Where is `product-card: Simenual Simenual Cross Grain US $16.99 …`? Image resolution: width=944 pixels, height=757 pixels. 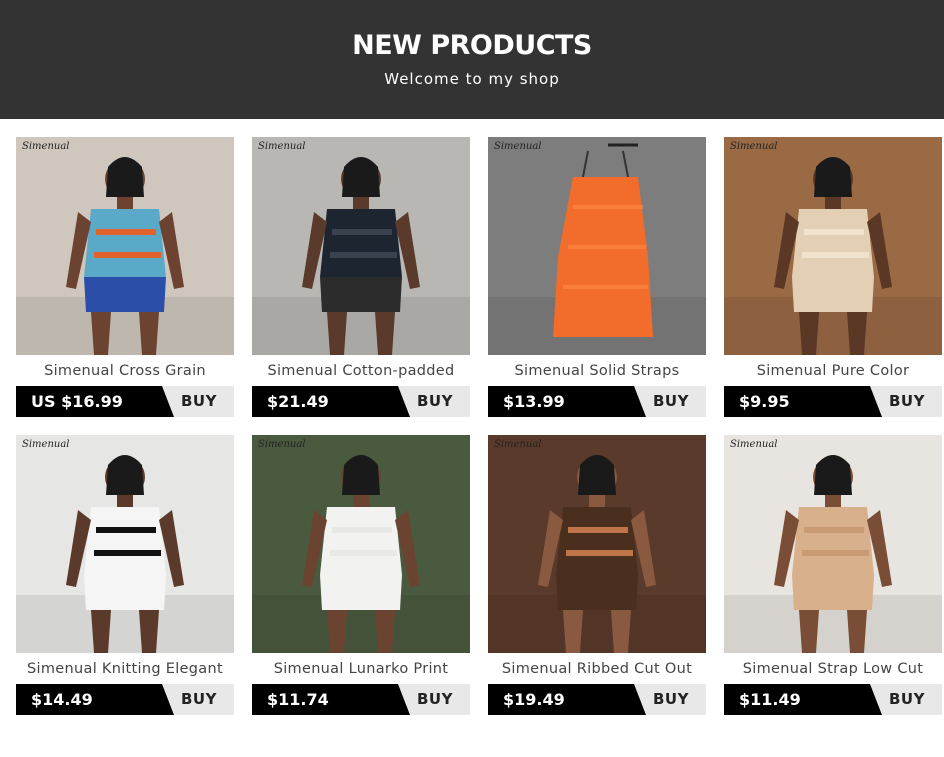 product-card: Simenual Simenual Cross Grain US $16.99 … is located at coordinates (125, 277).